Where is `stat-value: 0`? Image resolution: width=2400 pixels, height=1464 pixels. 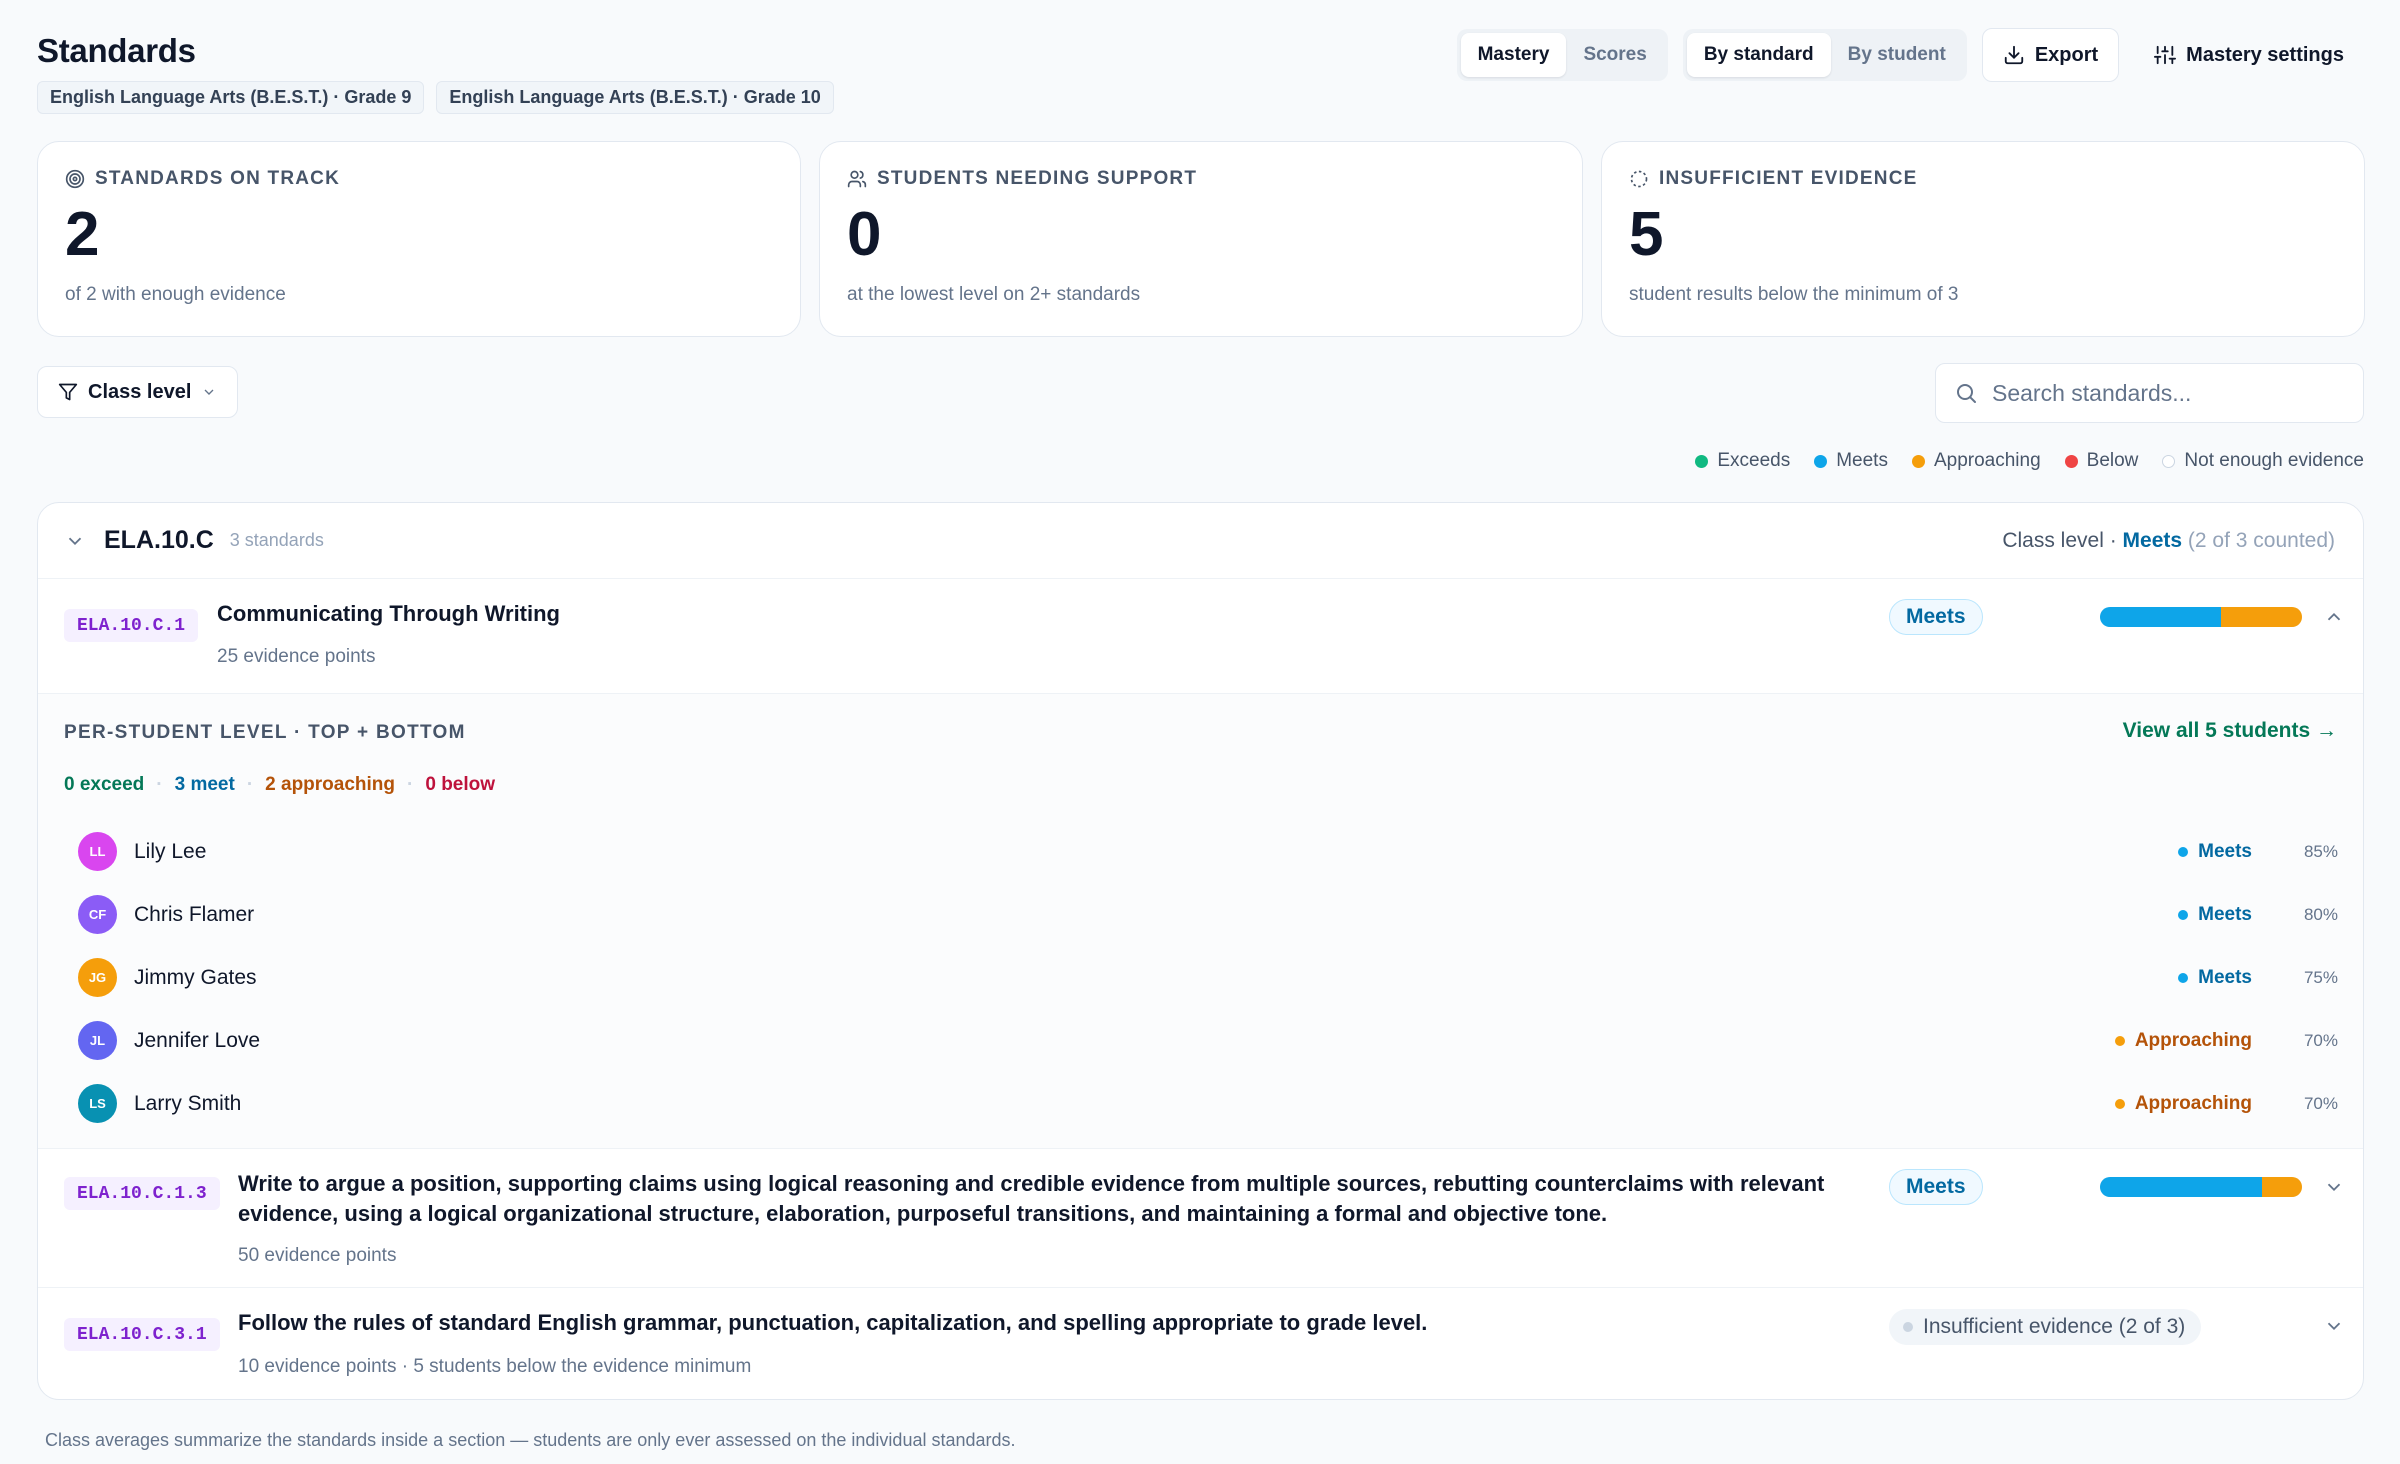
stat-value: 0 is located at coordinates (864, 234).